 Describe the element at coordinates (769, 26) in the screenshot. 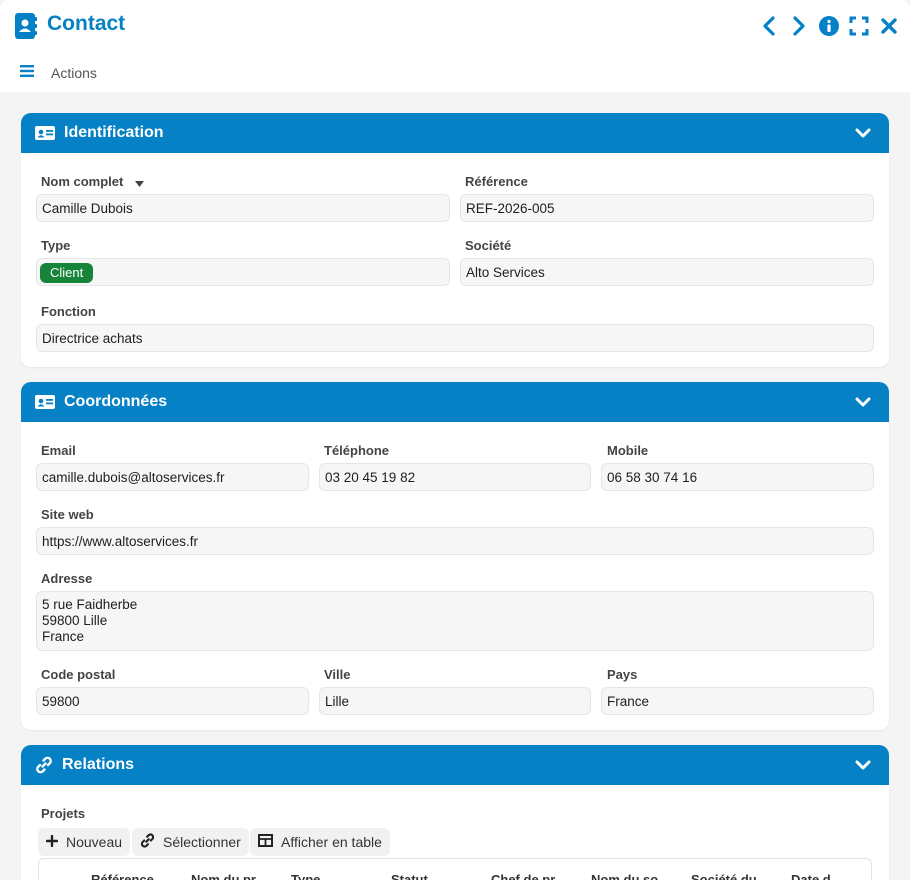

I see `chevron-left-icon` at that location.